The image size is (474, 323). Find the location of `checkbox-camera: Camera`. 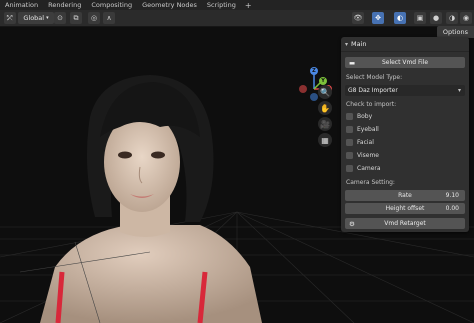

checkbox-camera: Camera is located at coordinates (363, 168).